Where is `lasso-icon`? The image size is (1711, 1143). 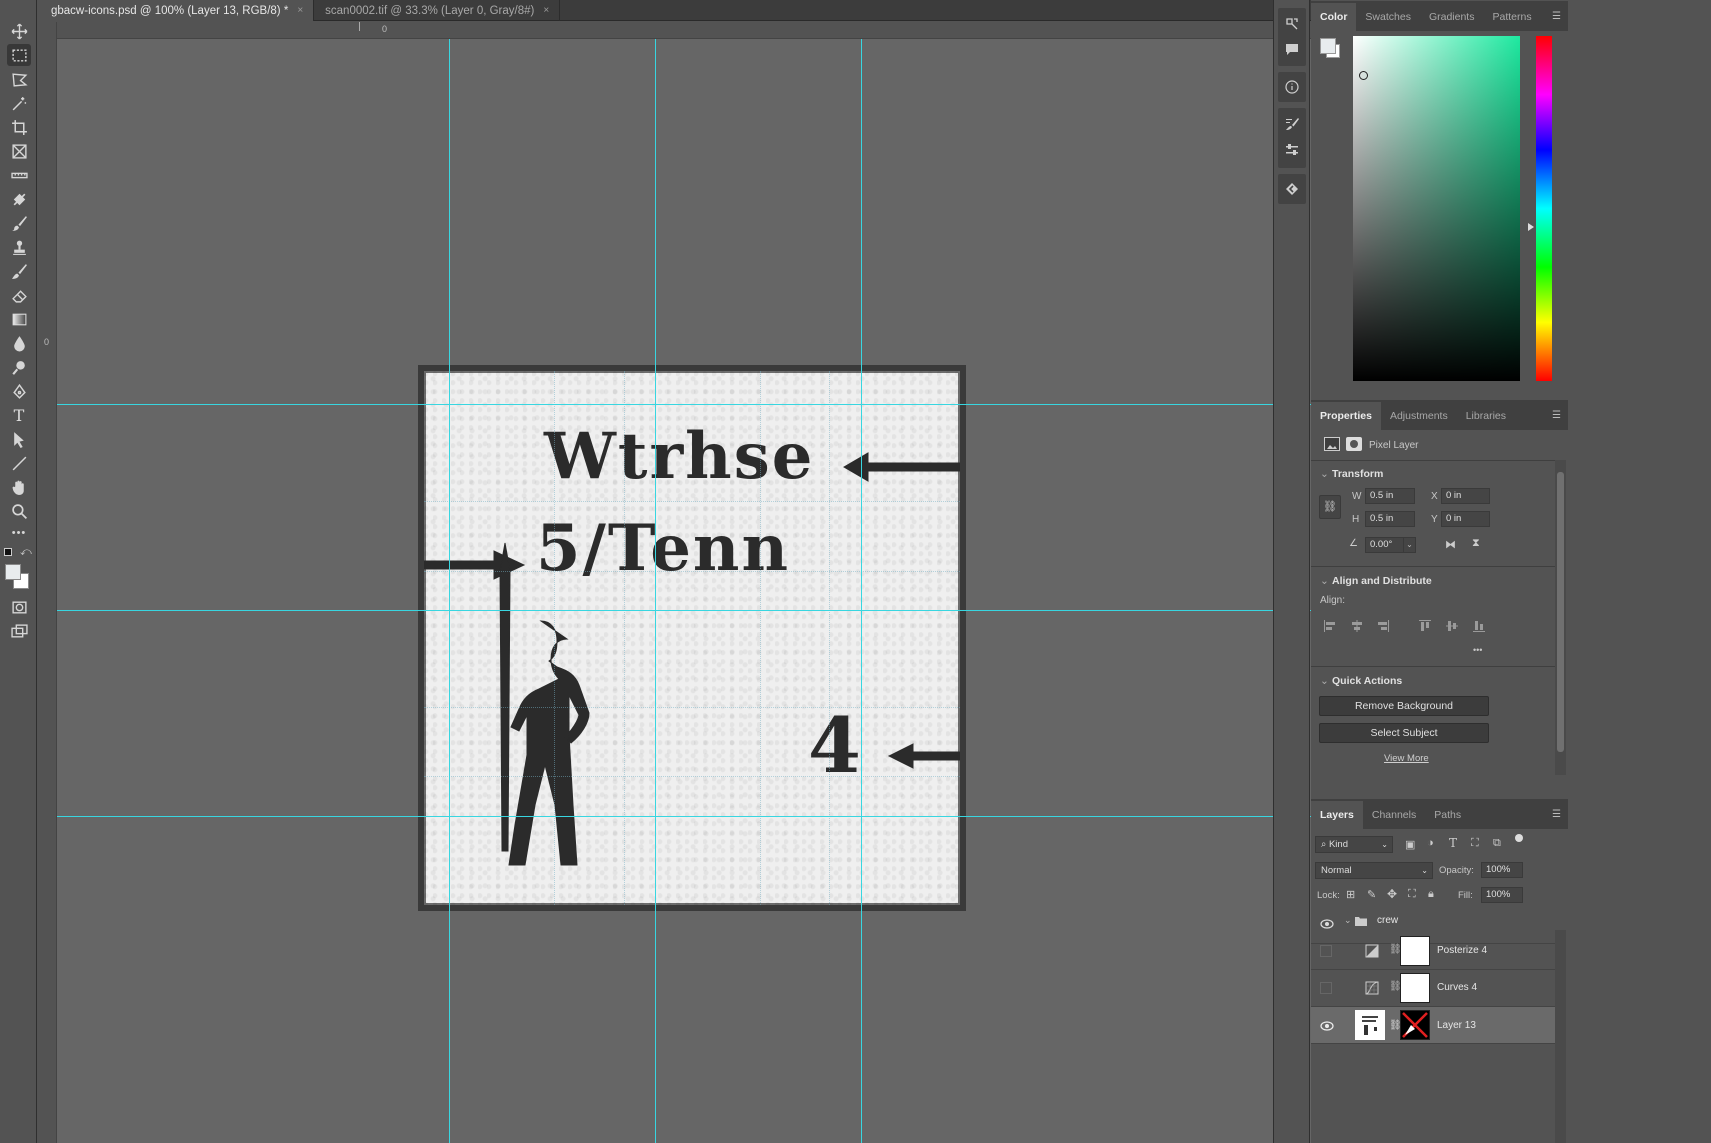 lasso-icon is located at coordinates (19, 79).